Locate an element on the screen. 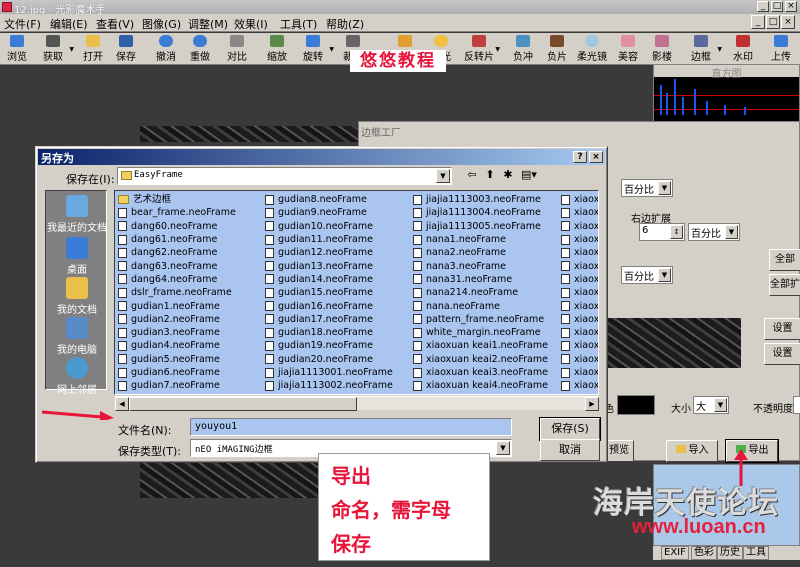 The width and height of the screenshot is (800, 567). scroll-right-icon: ▶ is located at coordinates (592, 404).